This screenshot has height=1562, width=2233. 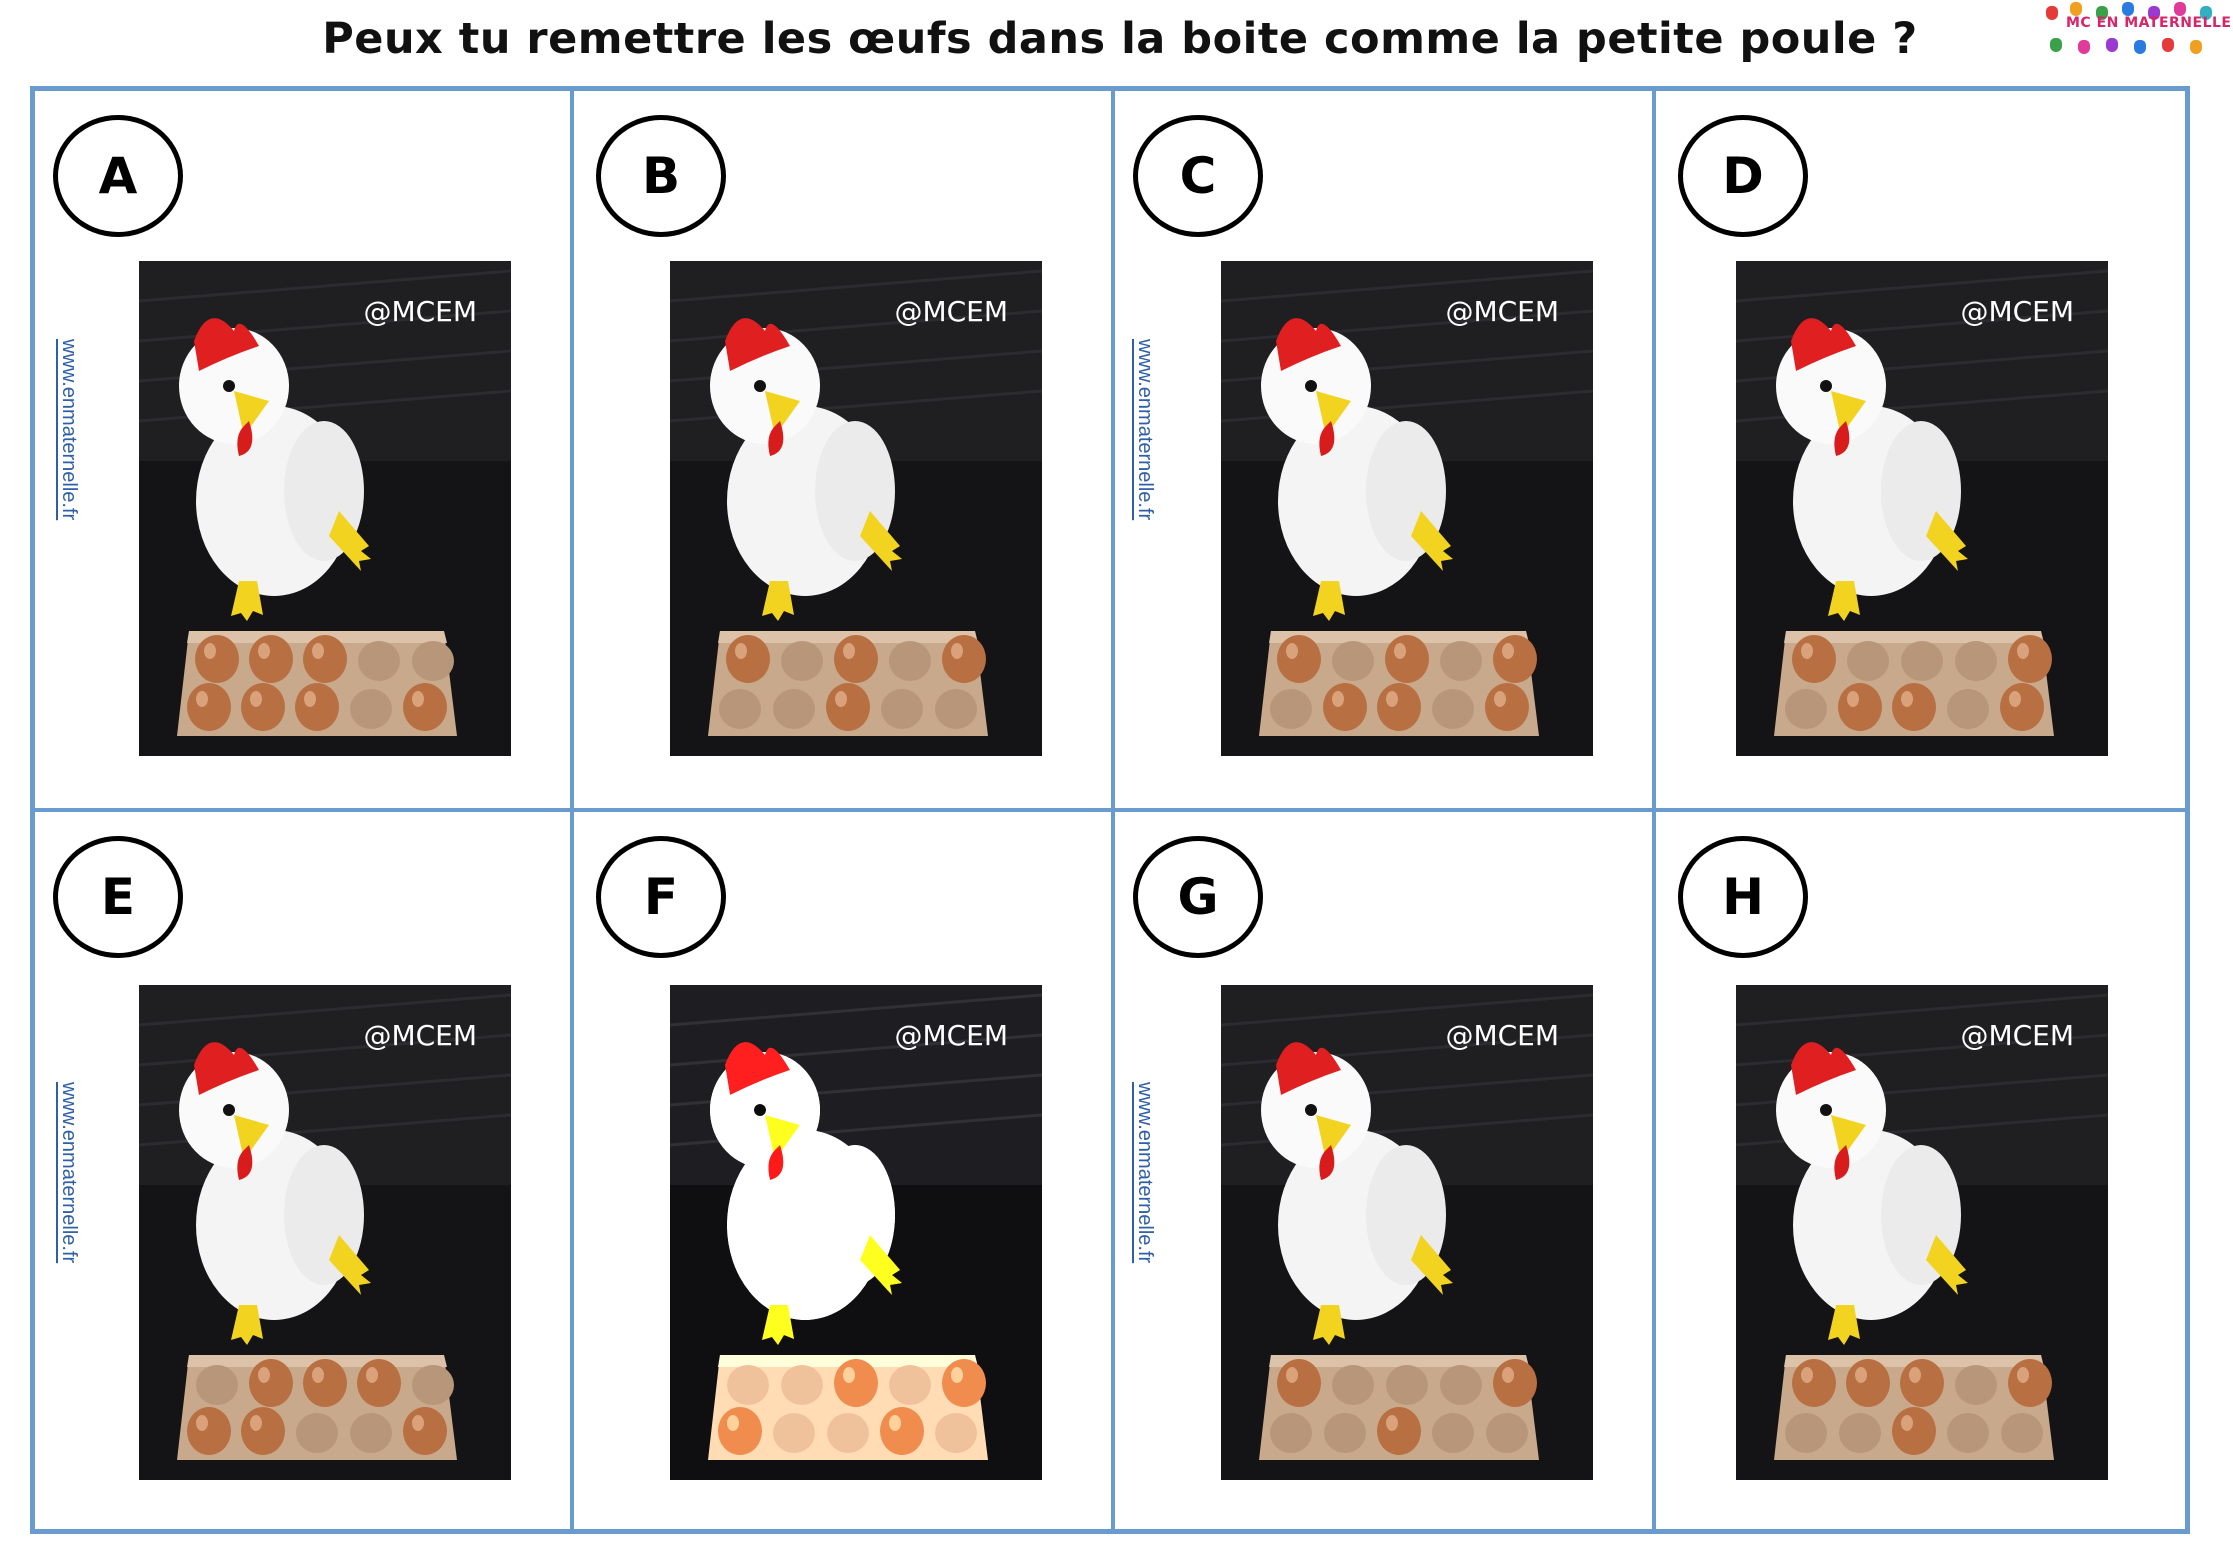 I want to click on card-d: D @MCEM, so click(x=1924, y=449).